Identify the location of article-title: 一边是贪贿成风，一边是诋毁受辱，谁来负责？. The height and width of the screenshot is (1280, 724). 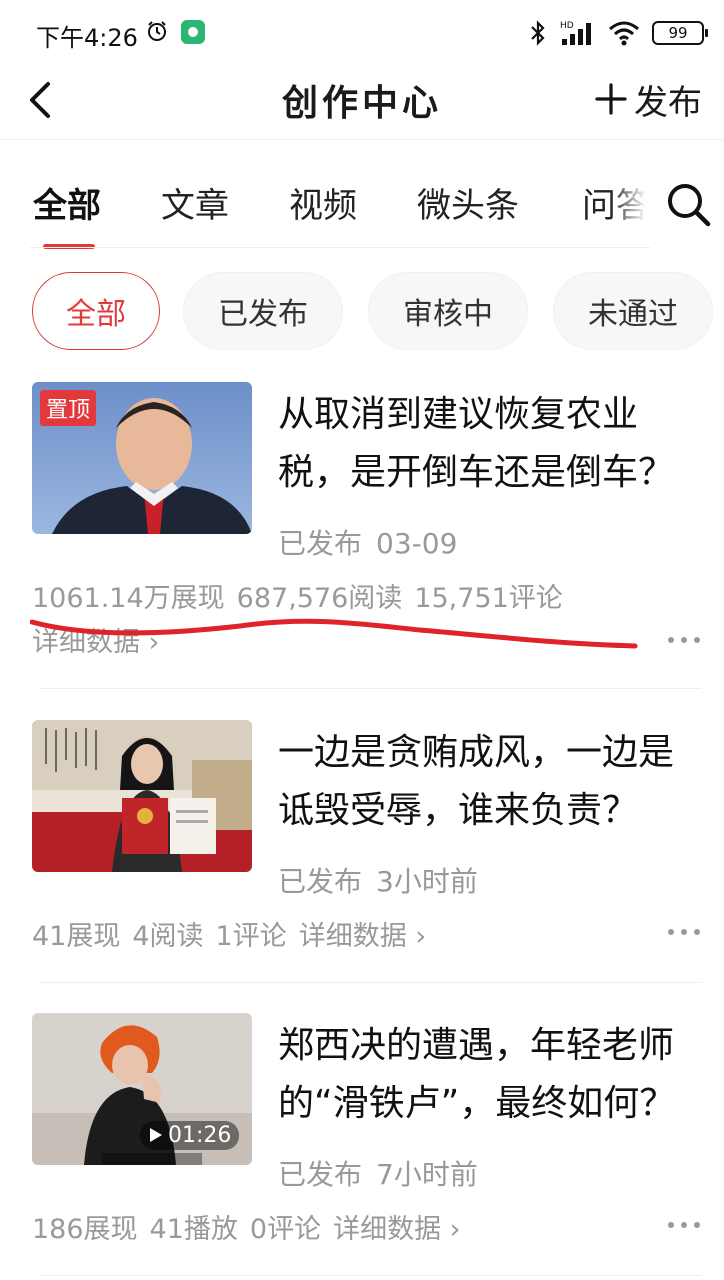
(488, 782).